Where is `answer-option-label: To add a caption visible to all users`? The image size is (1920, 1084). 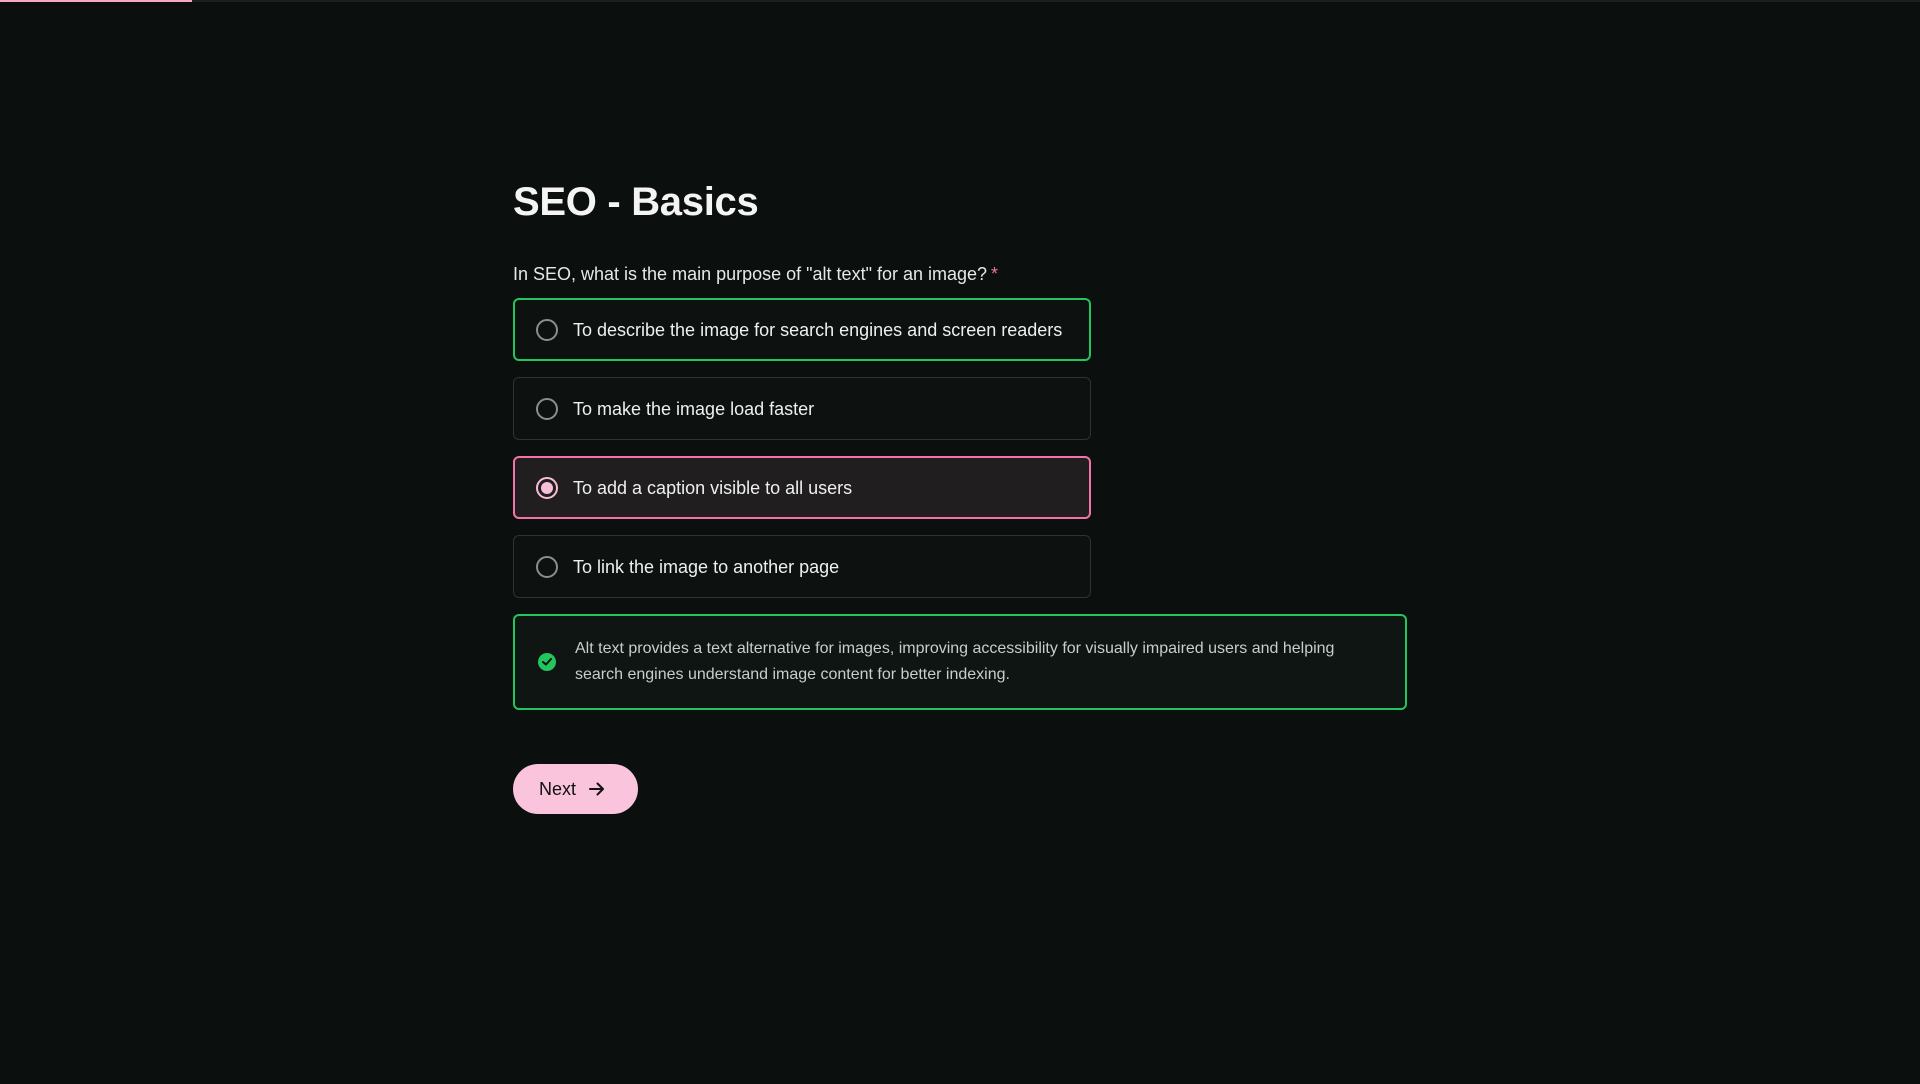
answer-option-label: To add a caption visible to all users is located at coordinates (713, 487).